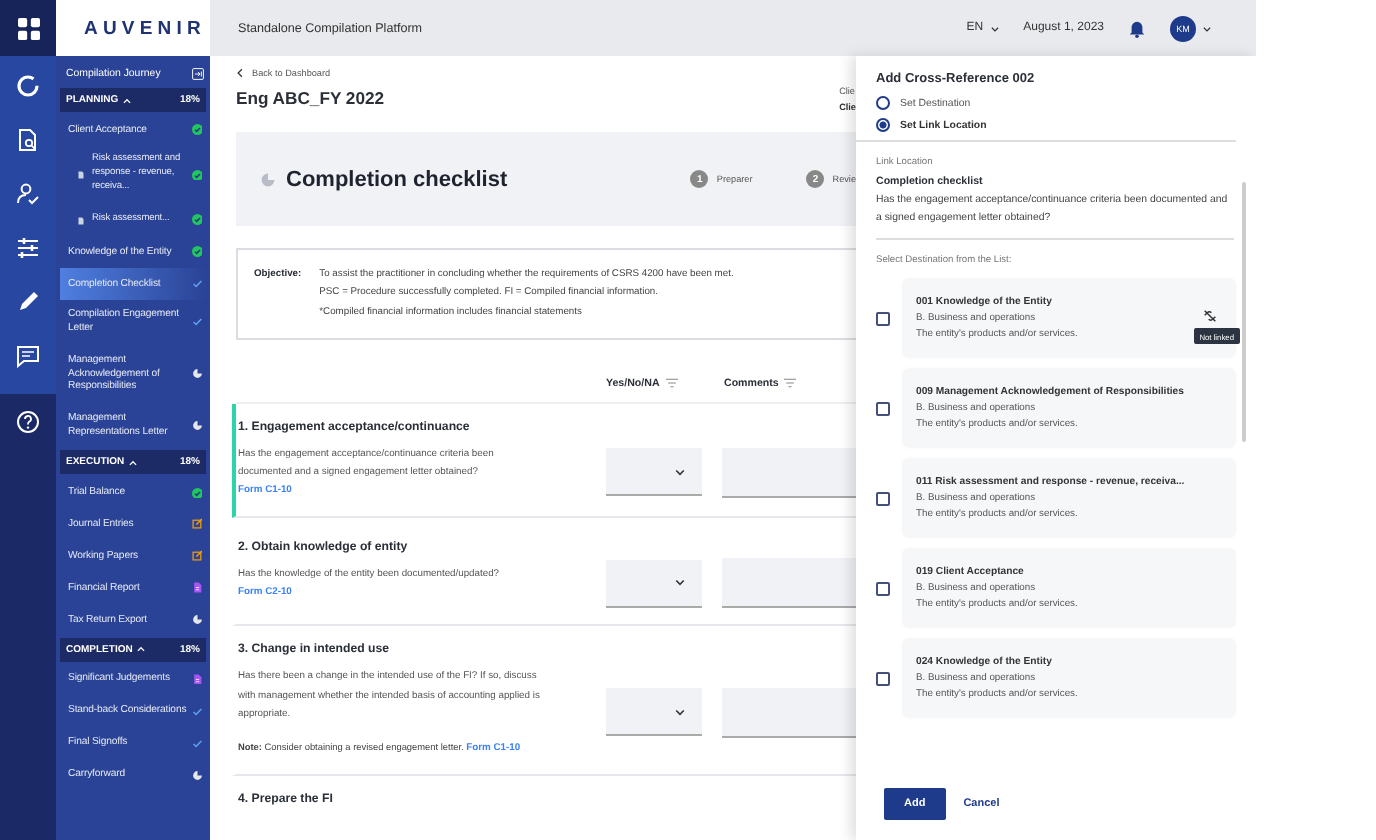  Describe the element at coordinates (28, 86) in the screenshot. I see `circle-progress-icon` at that location.